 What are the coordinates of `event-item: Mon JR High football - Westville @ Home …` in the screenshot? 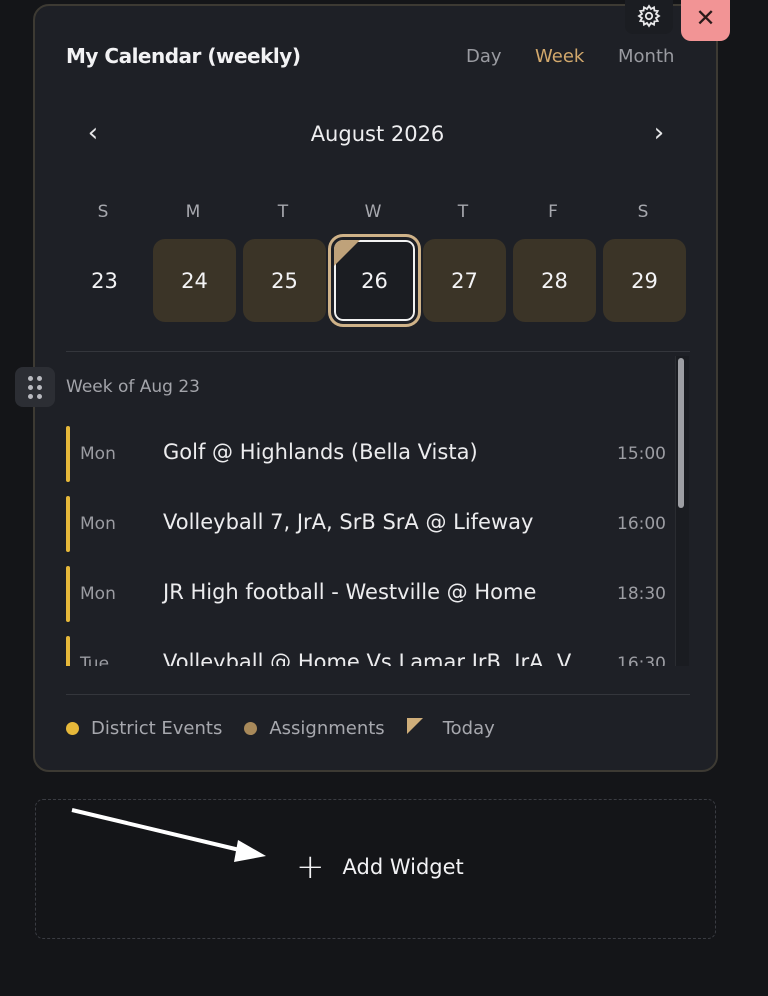 It's located at (370, 594).